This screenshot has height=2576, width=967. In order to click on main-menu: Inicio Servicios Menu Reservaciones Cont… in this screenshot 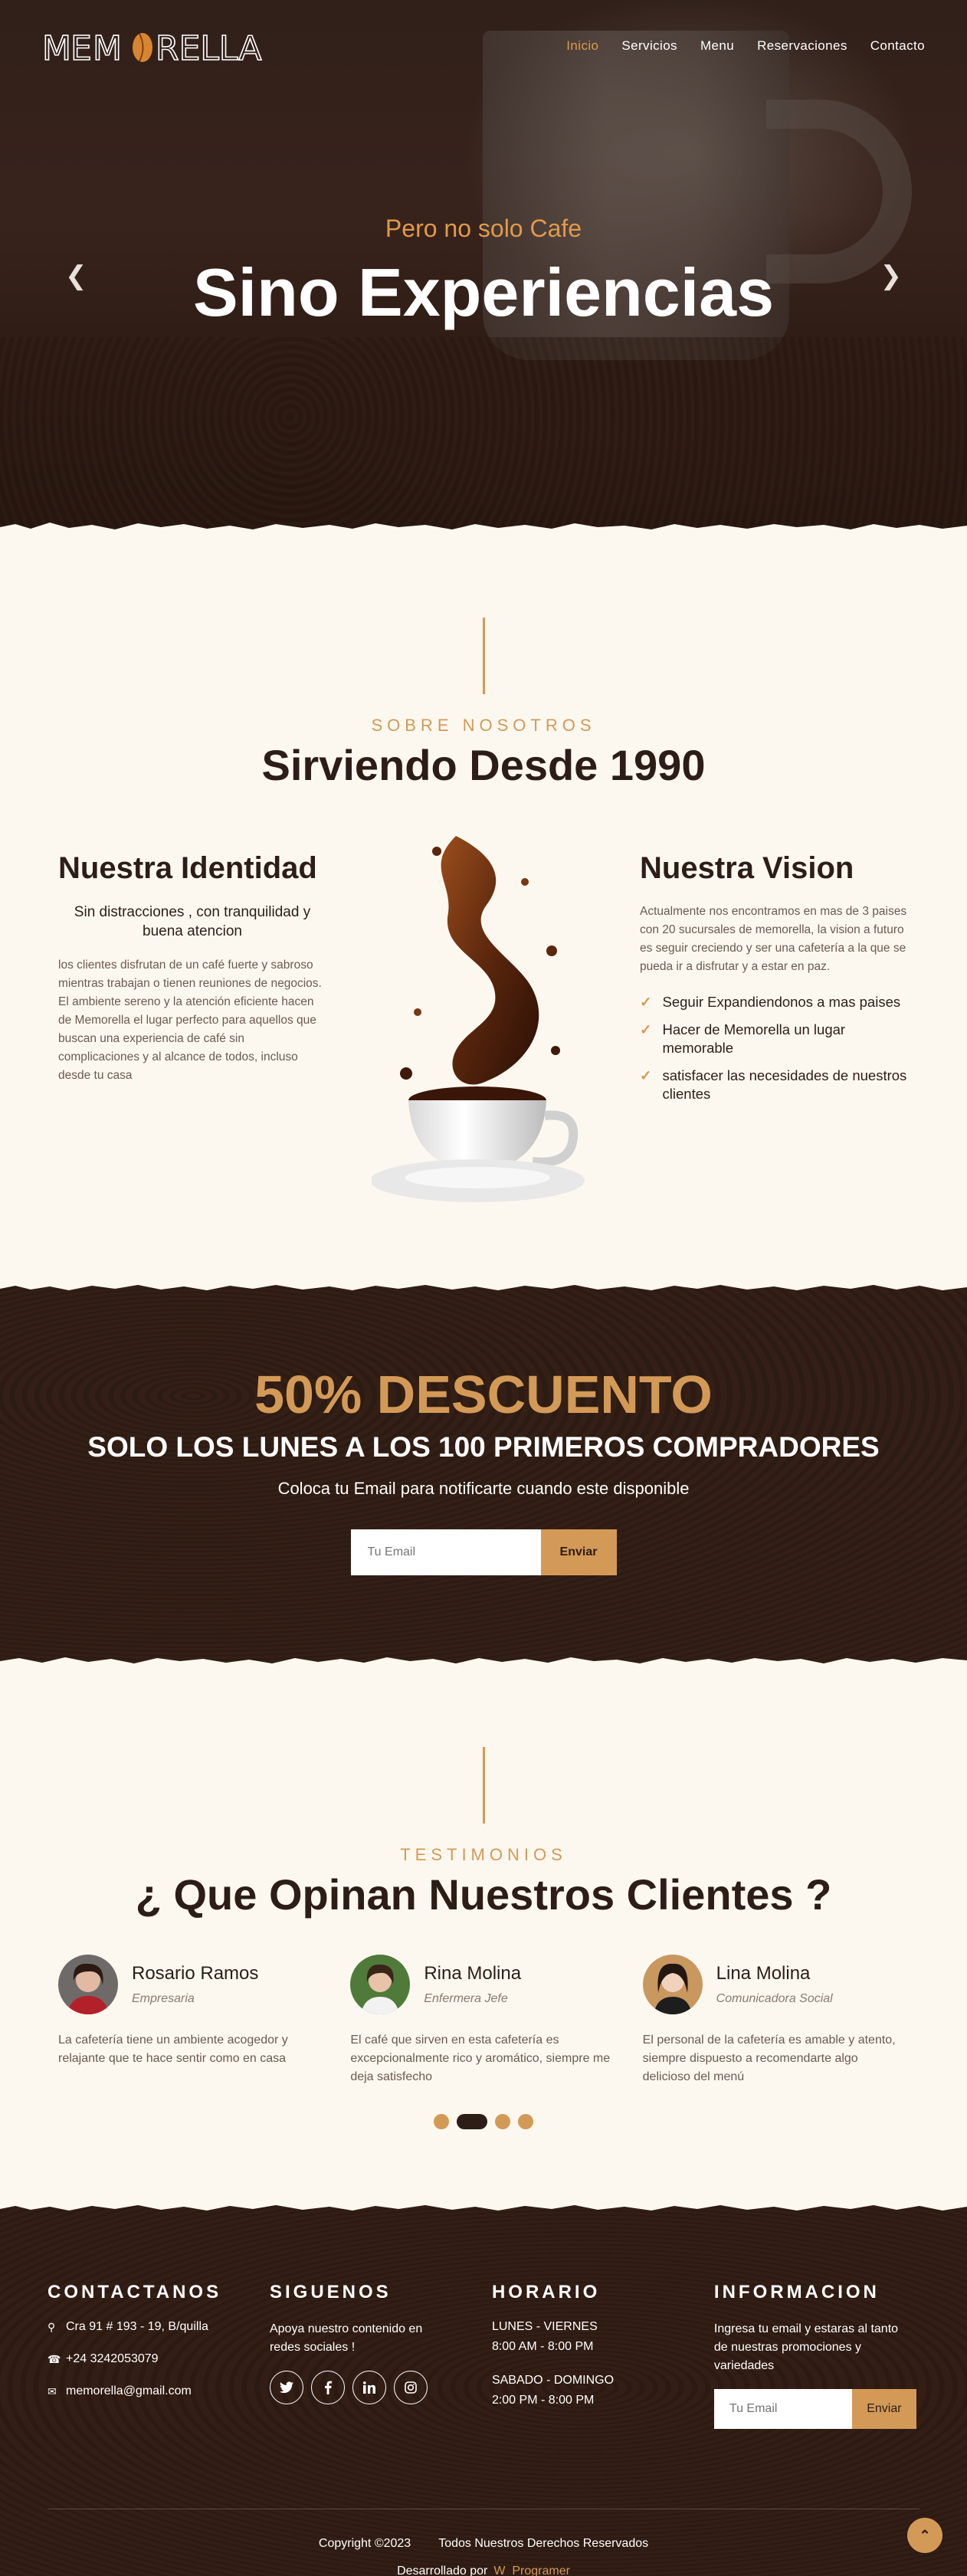, I will do `click(745, 46)`.